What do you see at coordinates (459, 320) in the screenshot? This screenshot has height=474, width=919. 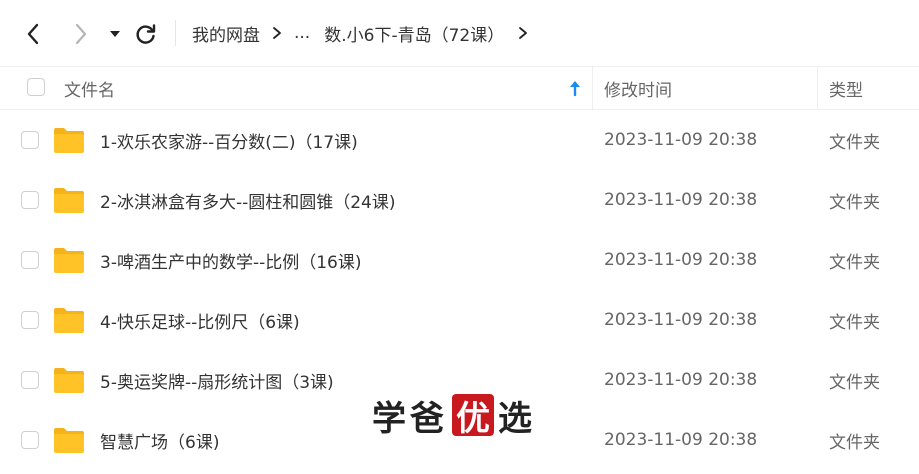 I see `list-item: 4-快乐足球--比例尺（6课) 2023-11-09 20:38 文件夹` at bounding box center [459, 320].